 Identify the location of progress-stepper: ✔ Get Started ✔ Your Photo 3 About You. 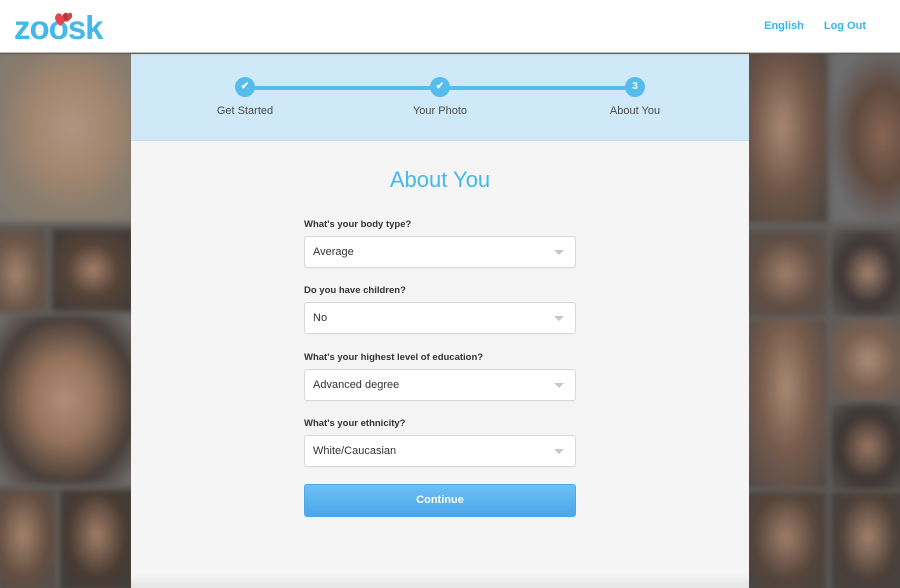
(440, 97).